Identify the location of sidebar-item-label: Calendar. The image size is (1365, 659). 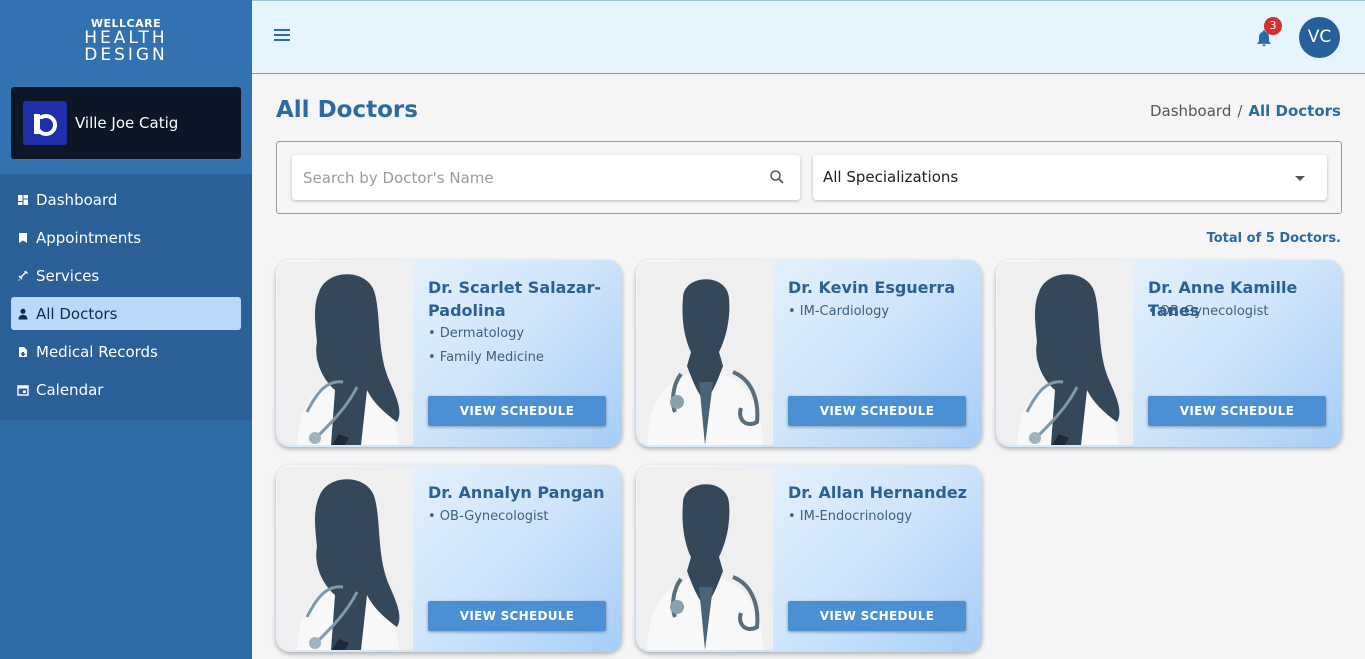
(70, 389).